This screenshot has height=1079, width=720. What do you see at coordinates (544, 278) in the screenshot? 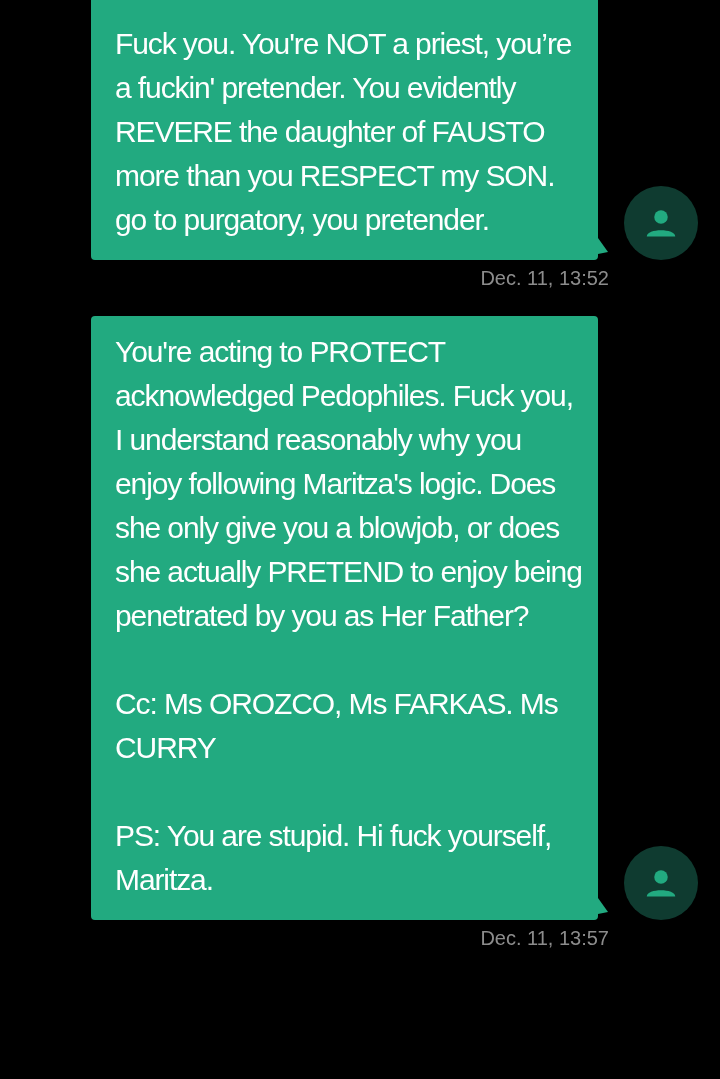
I see `message-time: Dec. 11, 13:52` at bounding box center [544, 278].